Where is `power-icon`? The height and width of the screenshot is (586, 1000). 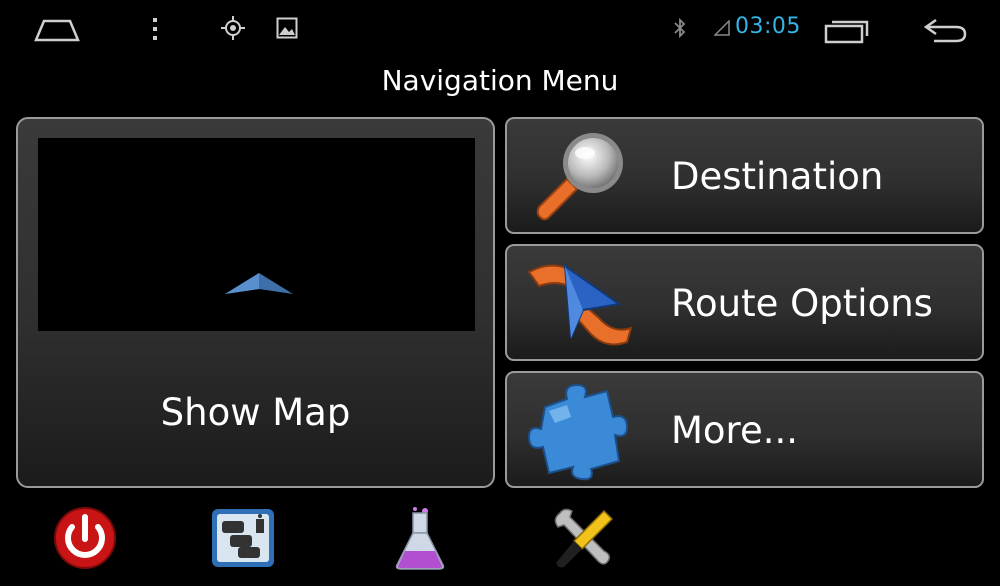
power-icon is located at coordinates (85, 538).